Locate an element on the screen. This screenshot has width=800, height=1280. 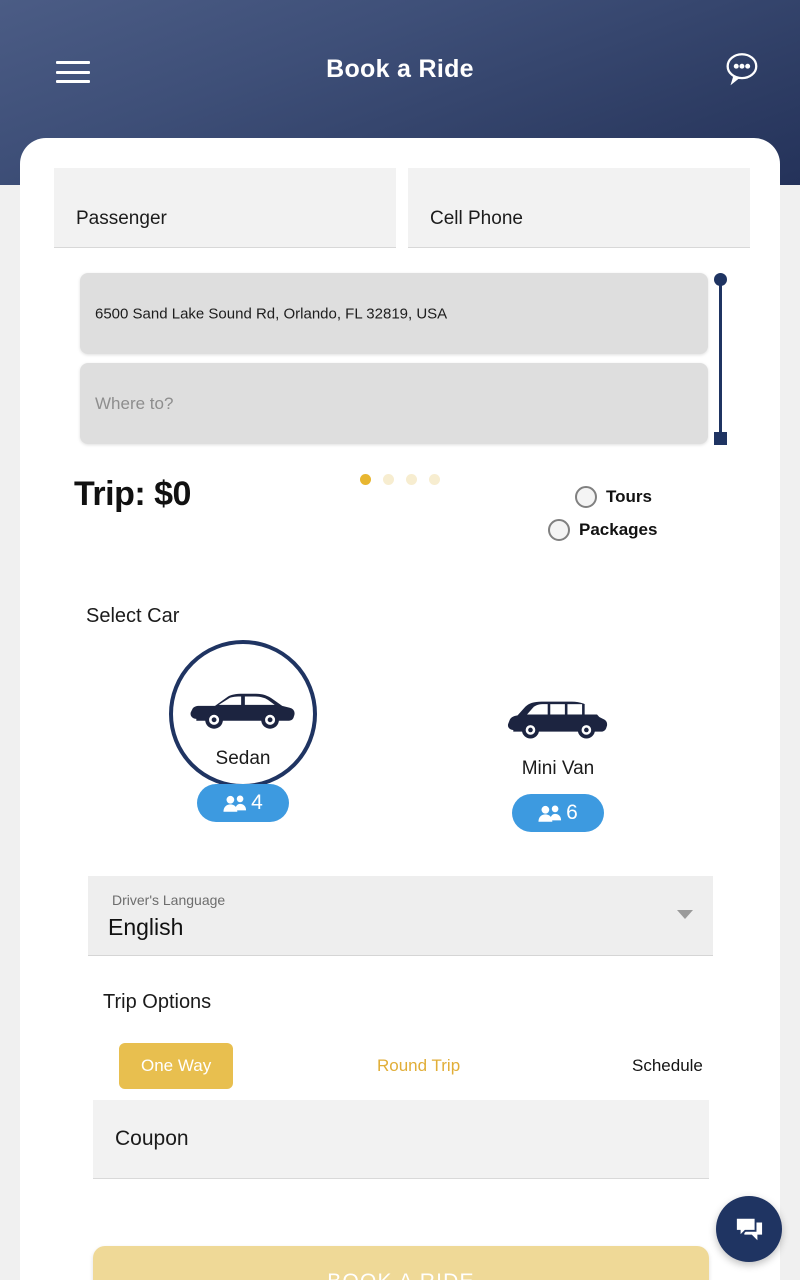
route-destination-square-icon is located at coordinates (720, 438).